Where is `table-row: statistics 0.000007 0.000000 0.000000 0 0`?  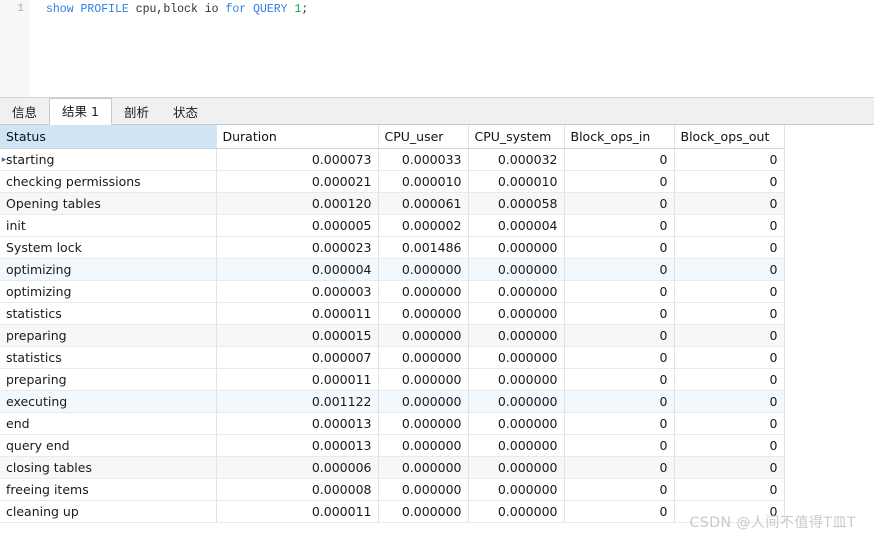
table-row: statistics 0.000007 0.000000 0.000000 0 0 is located at coordinates (392, 357).